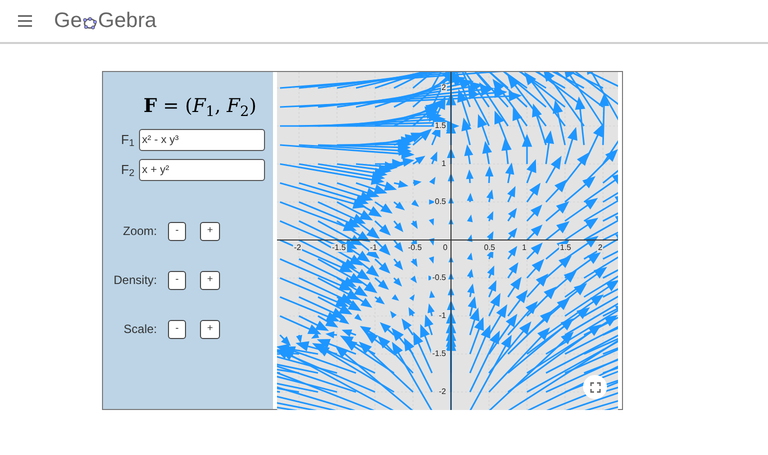  Describe the element at coordinates (202, 139) in the screenshot. I see `input-field: x² - x y³` at that location.